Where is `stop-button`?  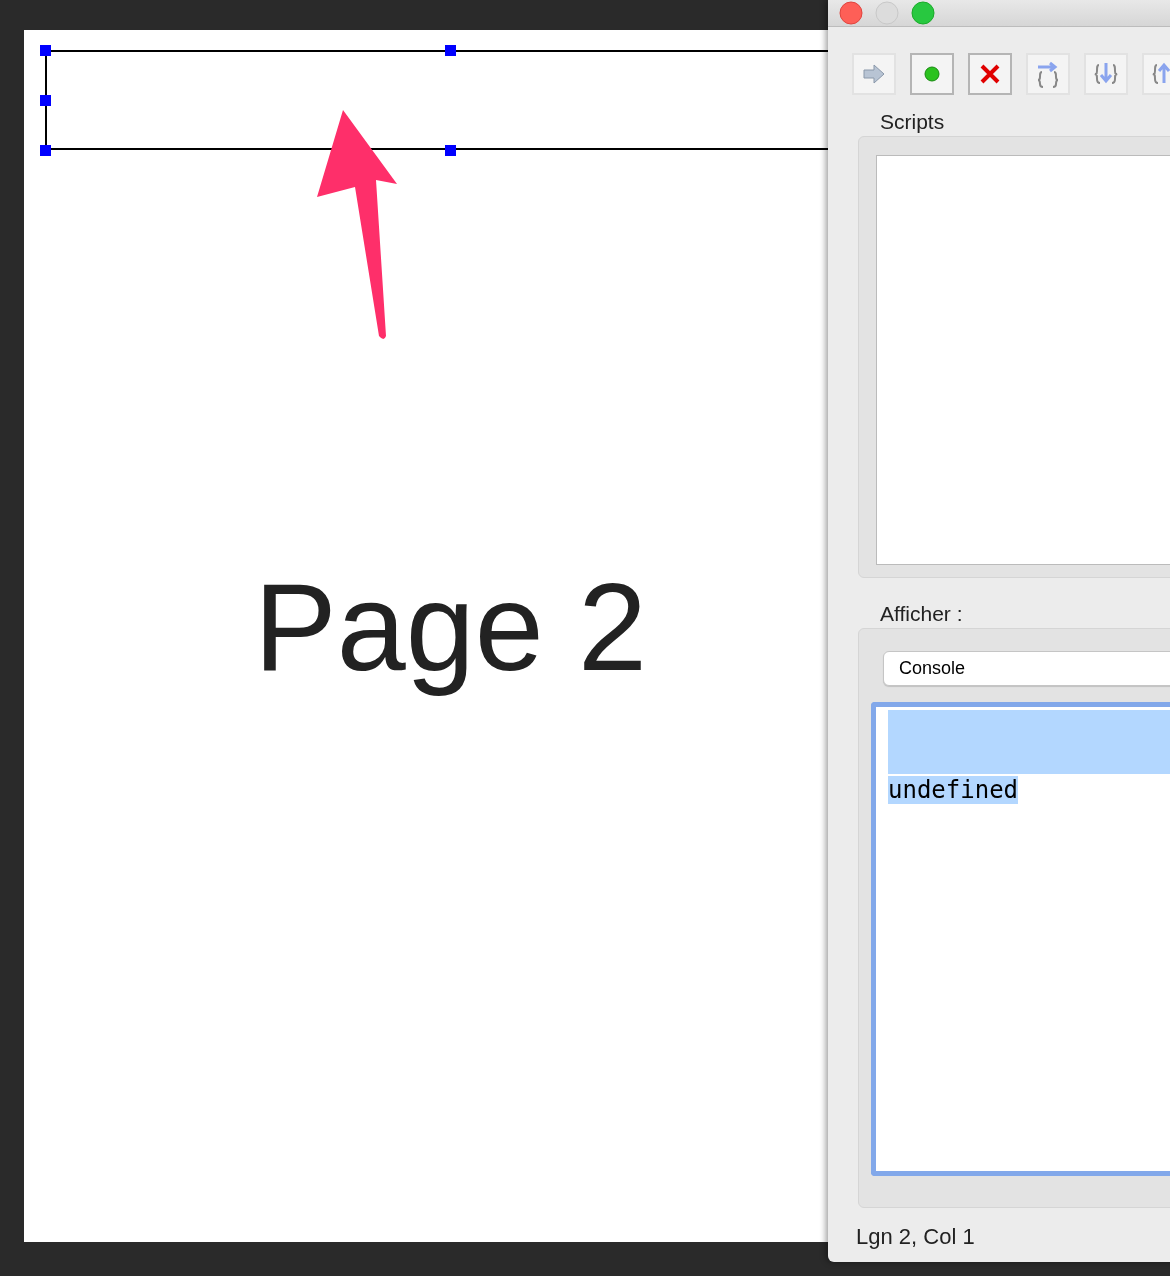
stop-button is located at coordinates (990, 74).